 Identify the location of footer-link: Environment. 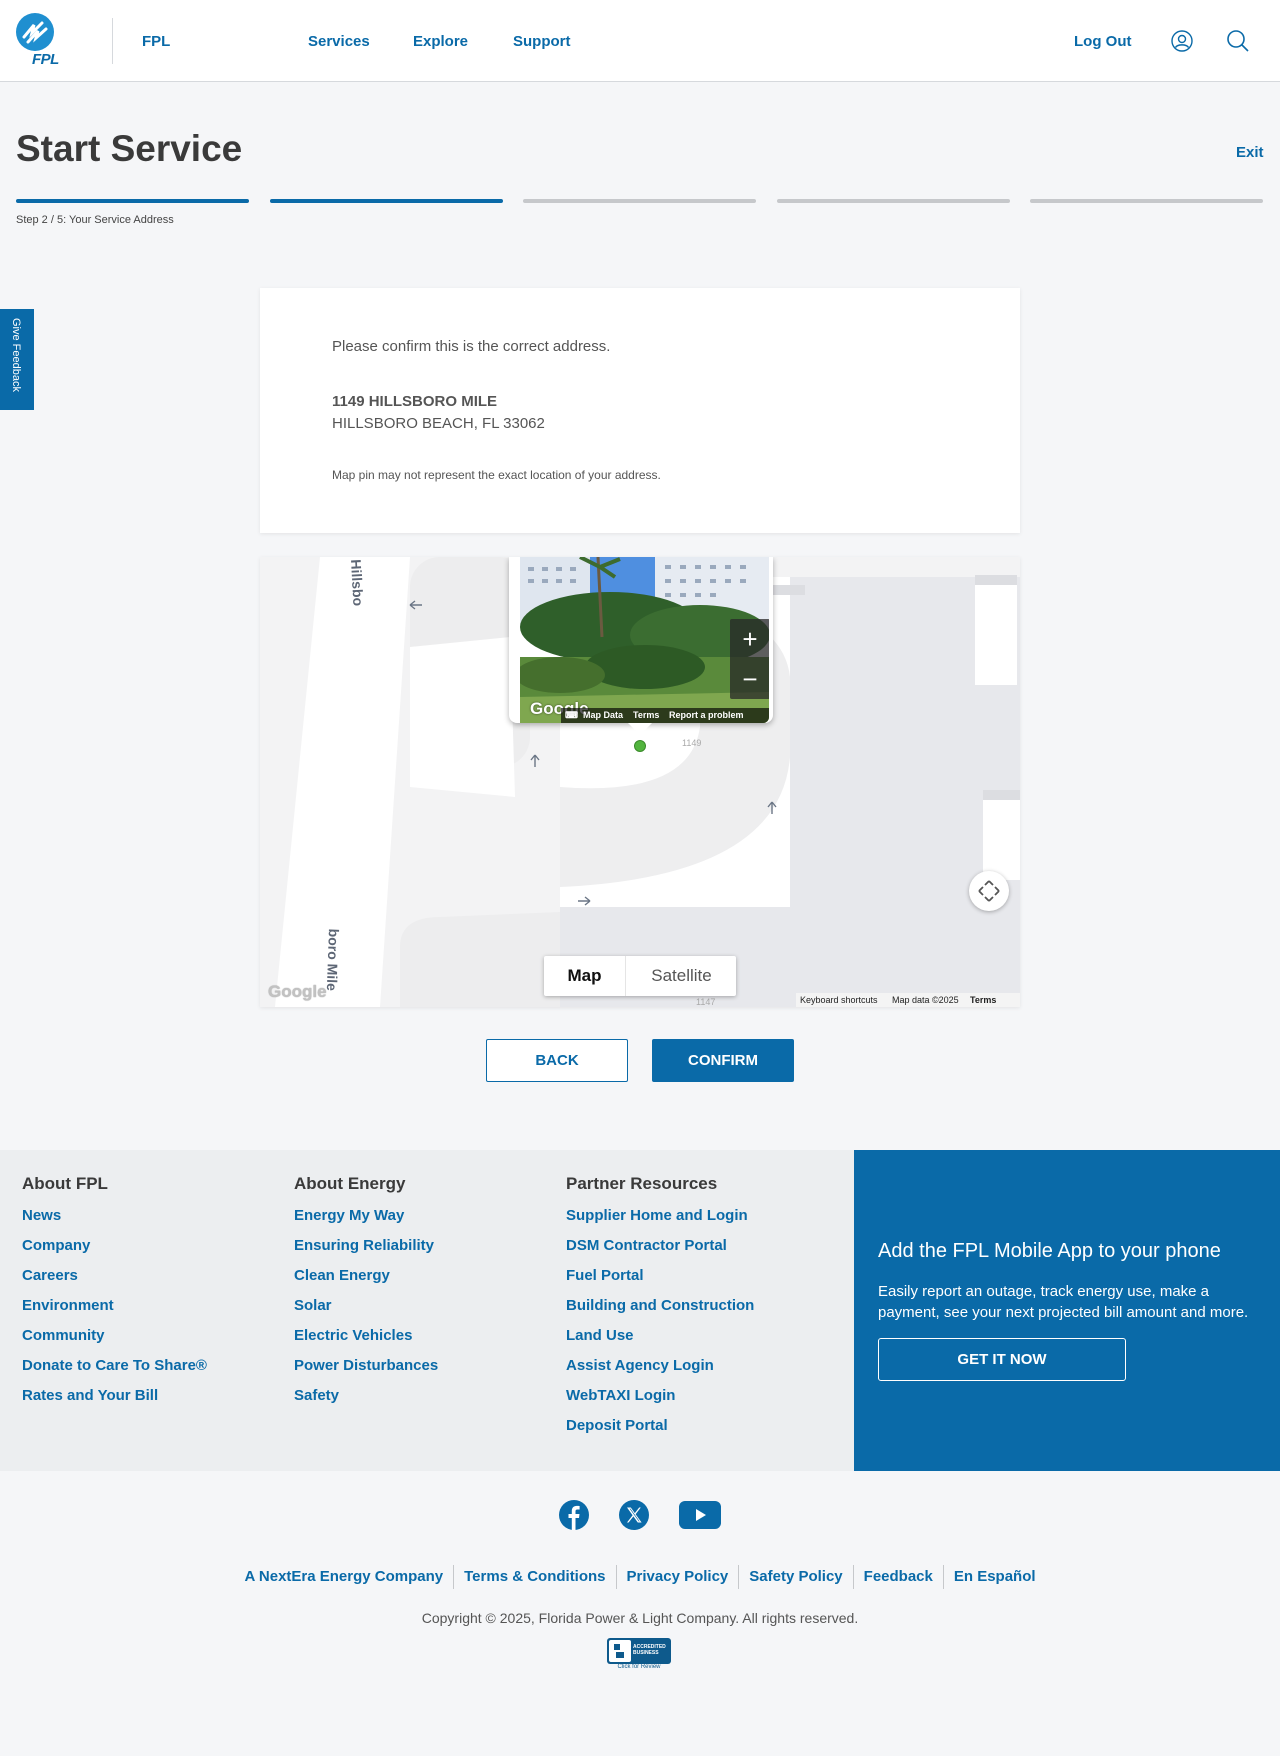
(114, 1311).